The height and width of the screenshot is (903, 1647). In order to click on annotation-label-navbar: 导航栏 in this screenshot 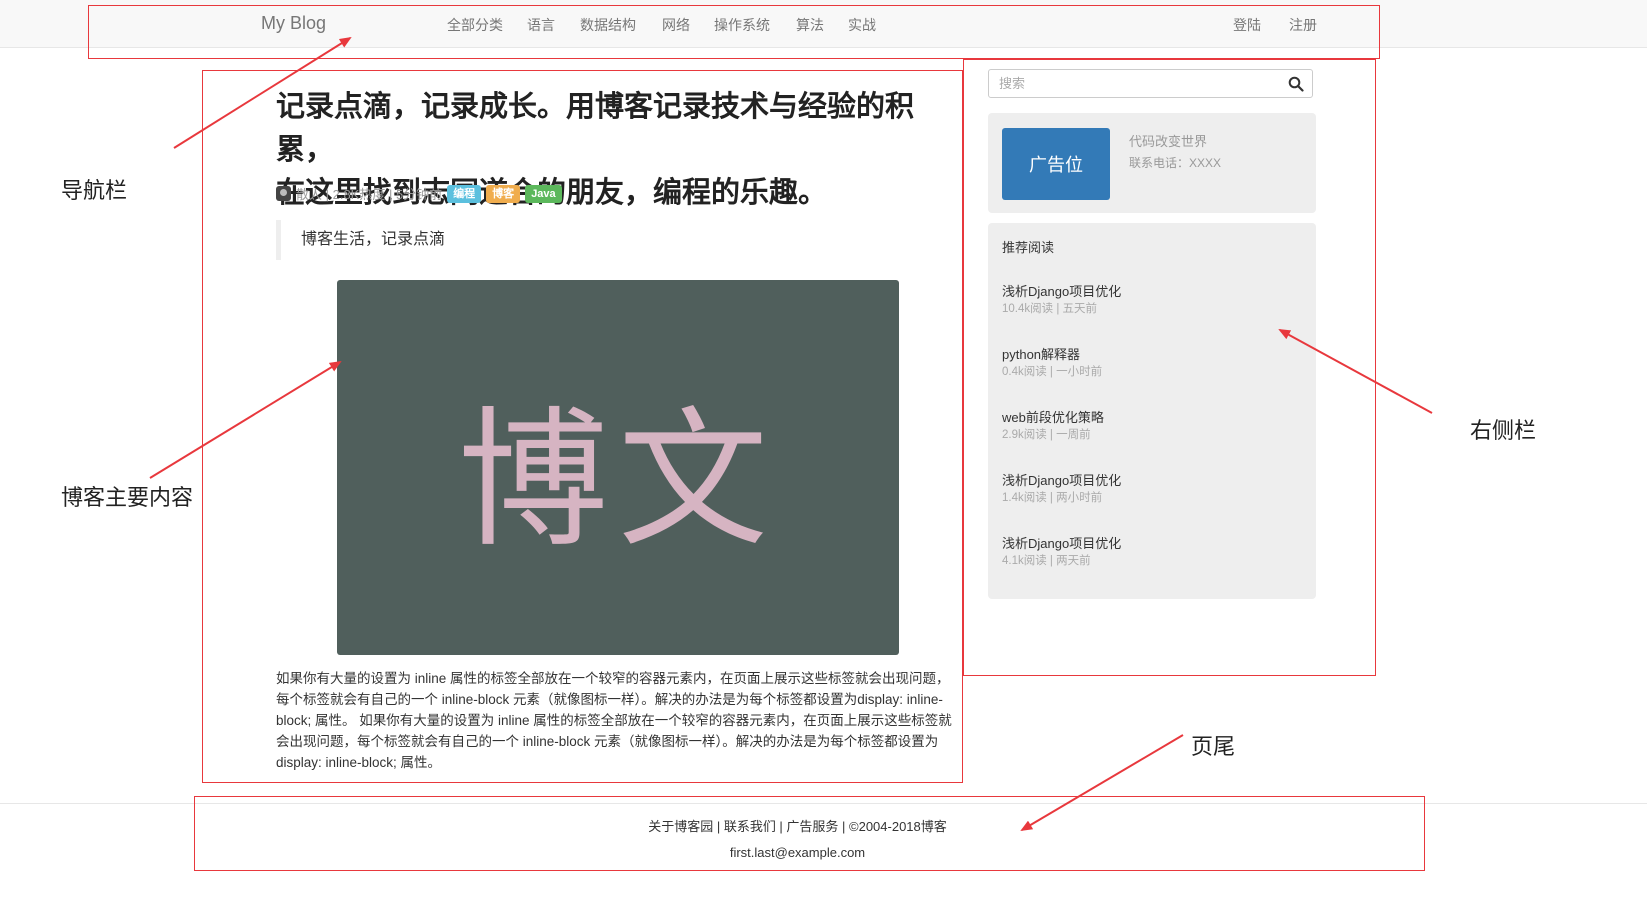, I will do `click(94, 191)`.